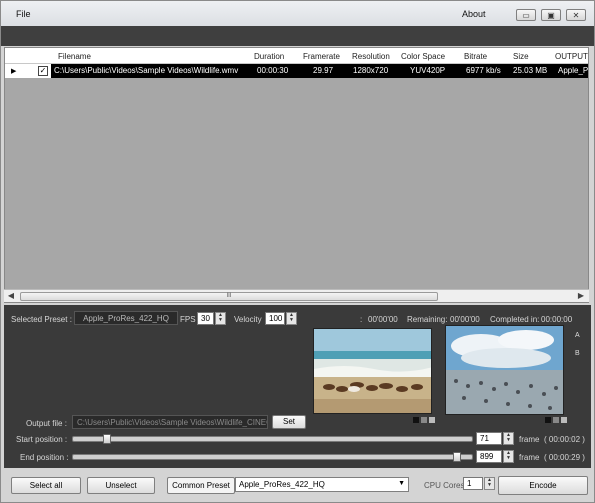 The width and height of the screenshot is (595, 503). I want to click on title-bar: File About ▭ ▣ ✕, so click(297, 13).